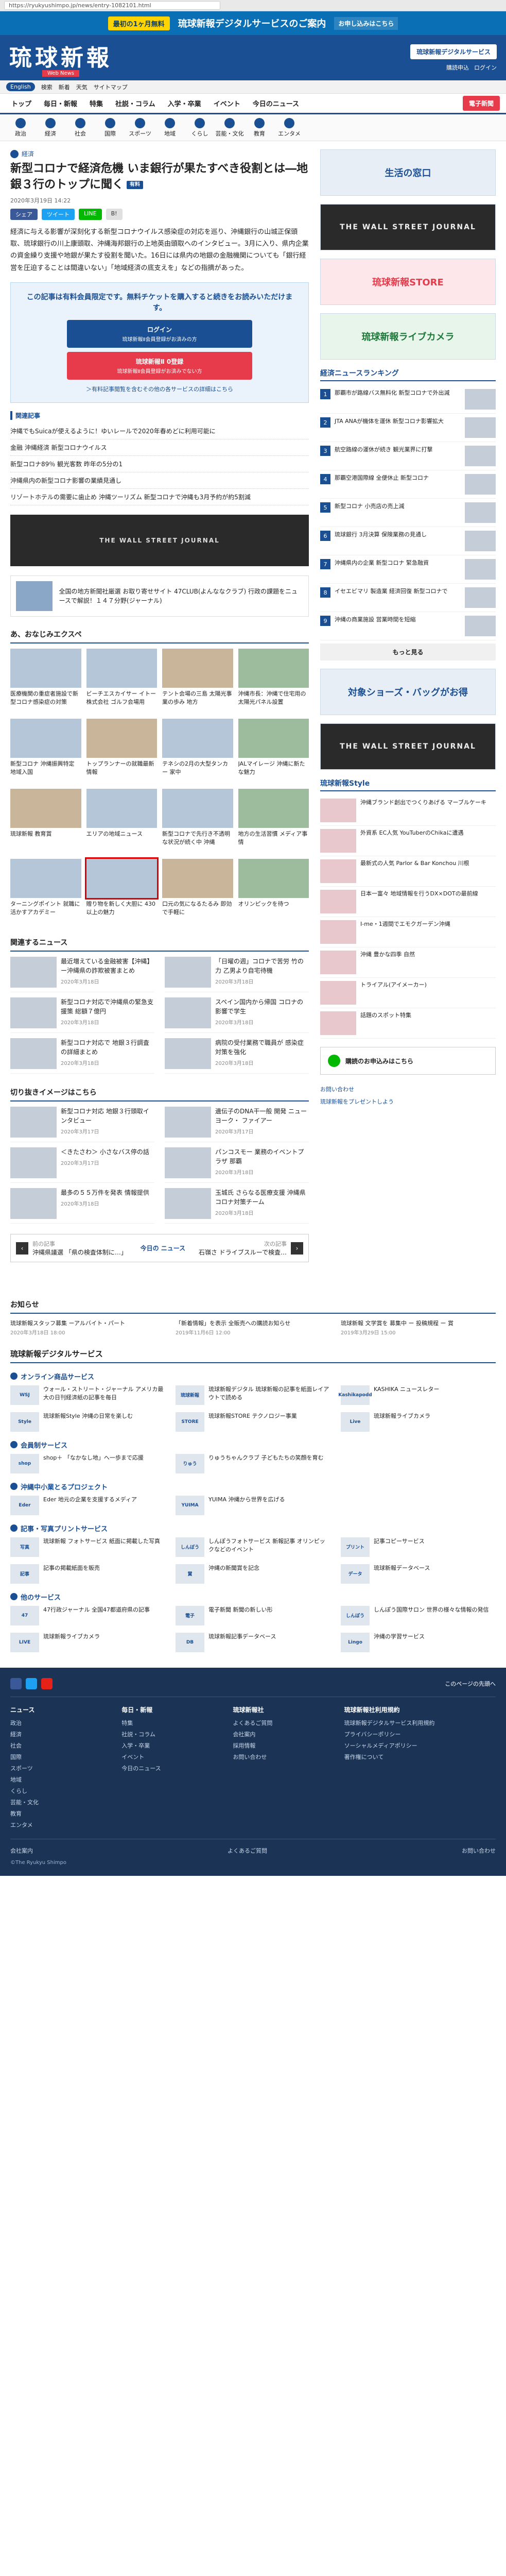 The width and height of the screenshot is (506, 2576). I want to click on weather-link: 天気, so click(82, 87).